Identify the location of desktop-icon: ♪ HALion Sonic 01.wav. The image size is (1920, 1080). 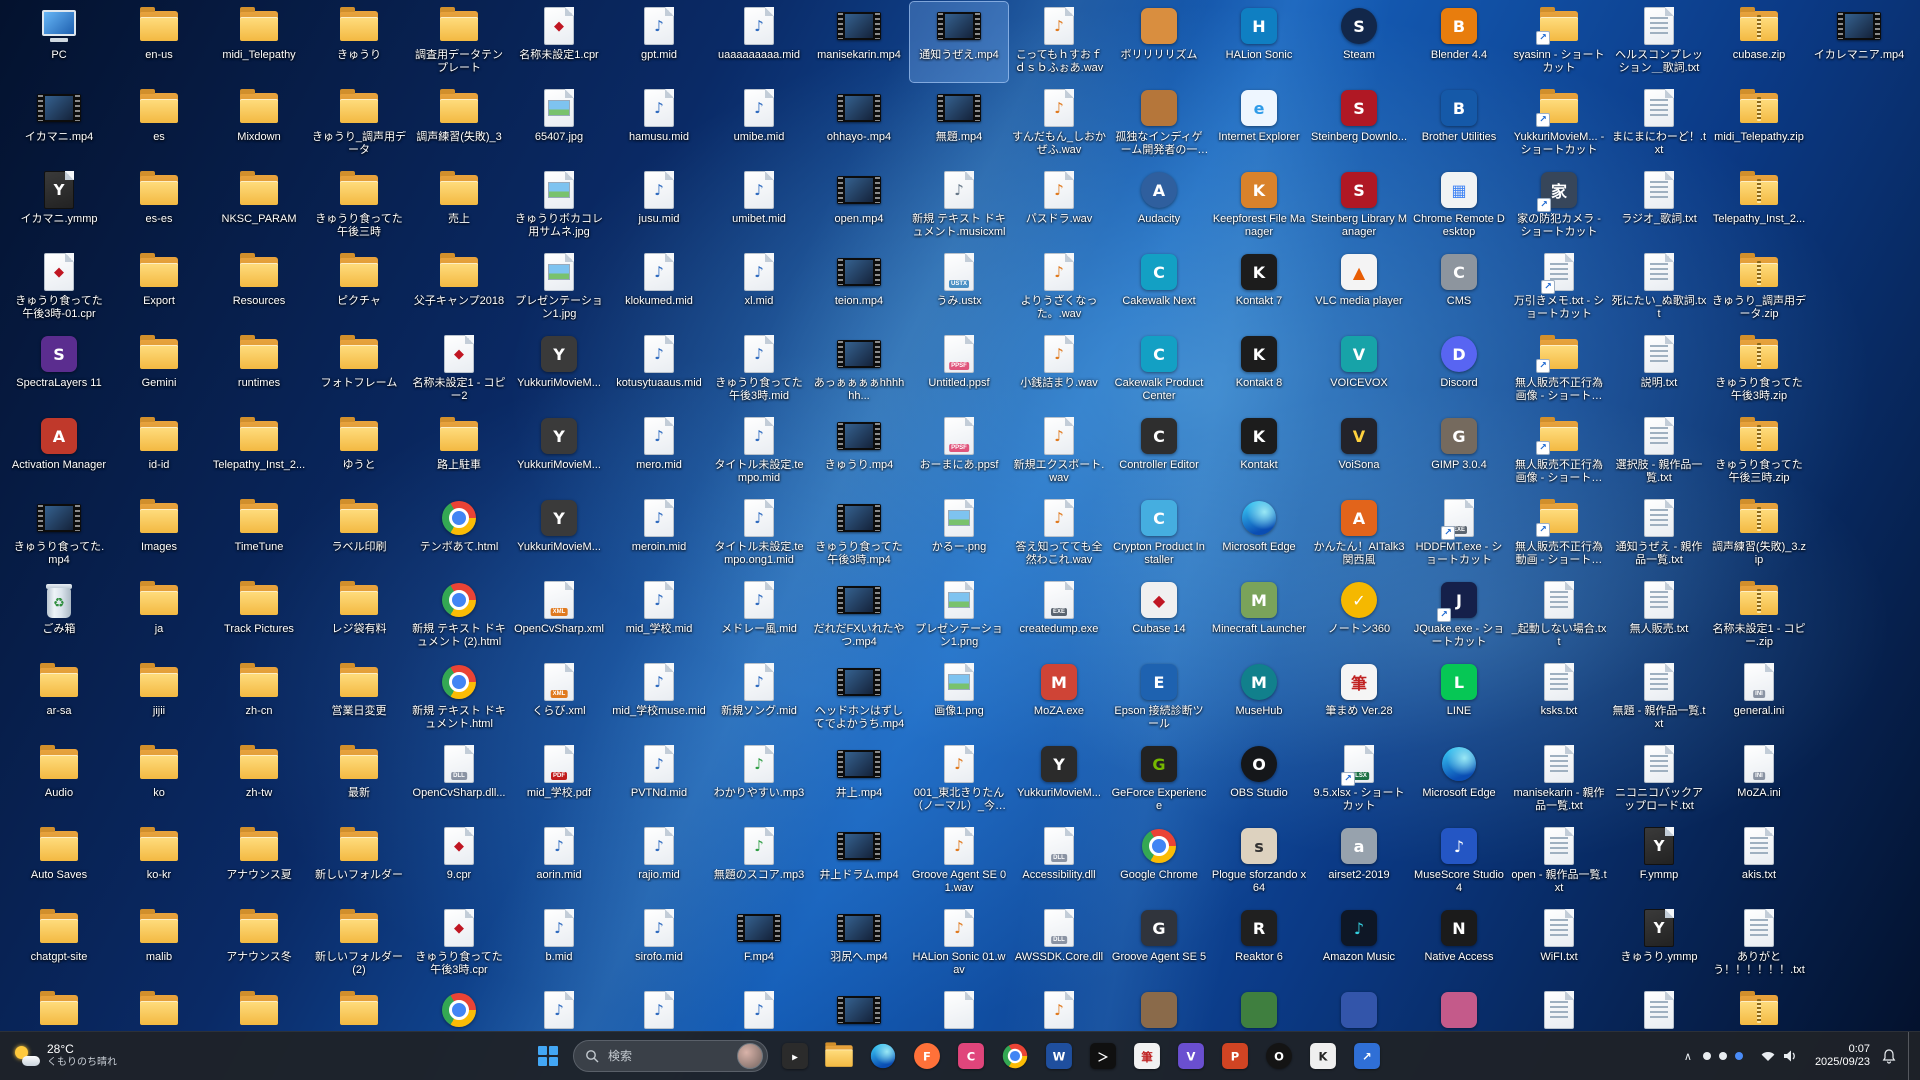
(959, 944).